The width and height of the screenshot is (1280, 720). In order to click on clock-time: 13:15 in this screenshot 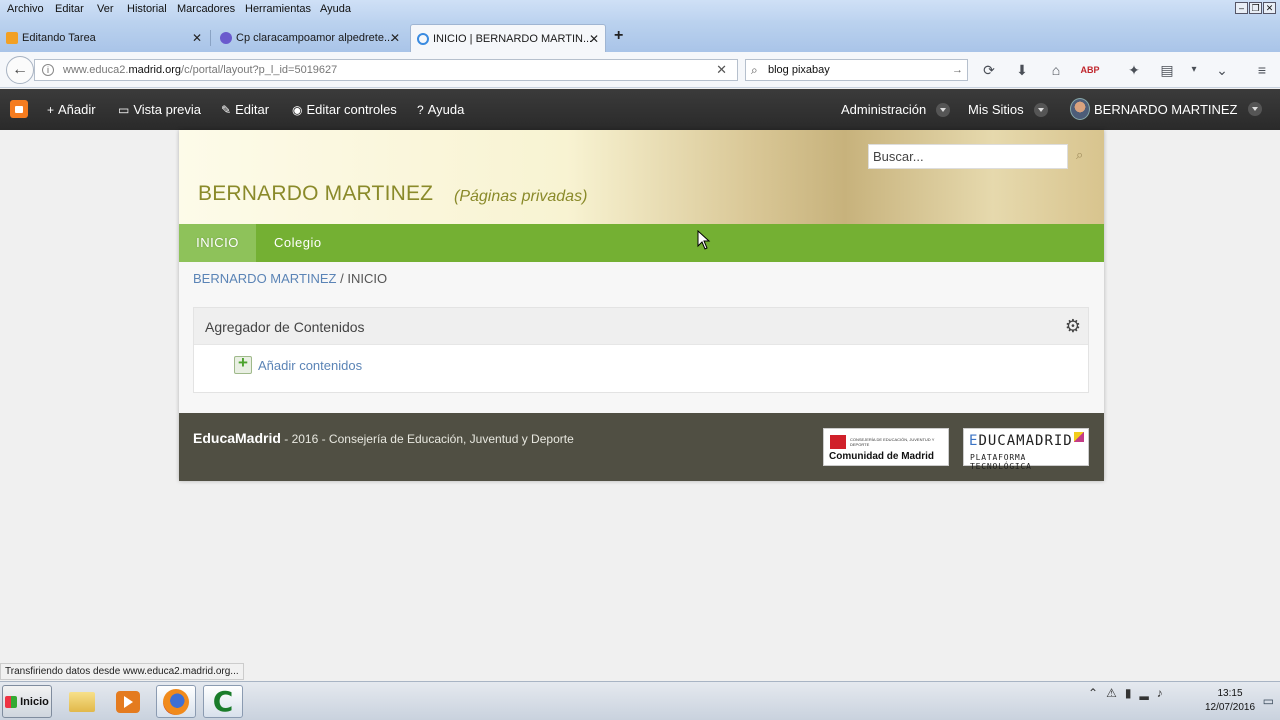, I will do `click(1230, 693)`.